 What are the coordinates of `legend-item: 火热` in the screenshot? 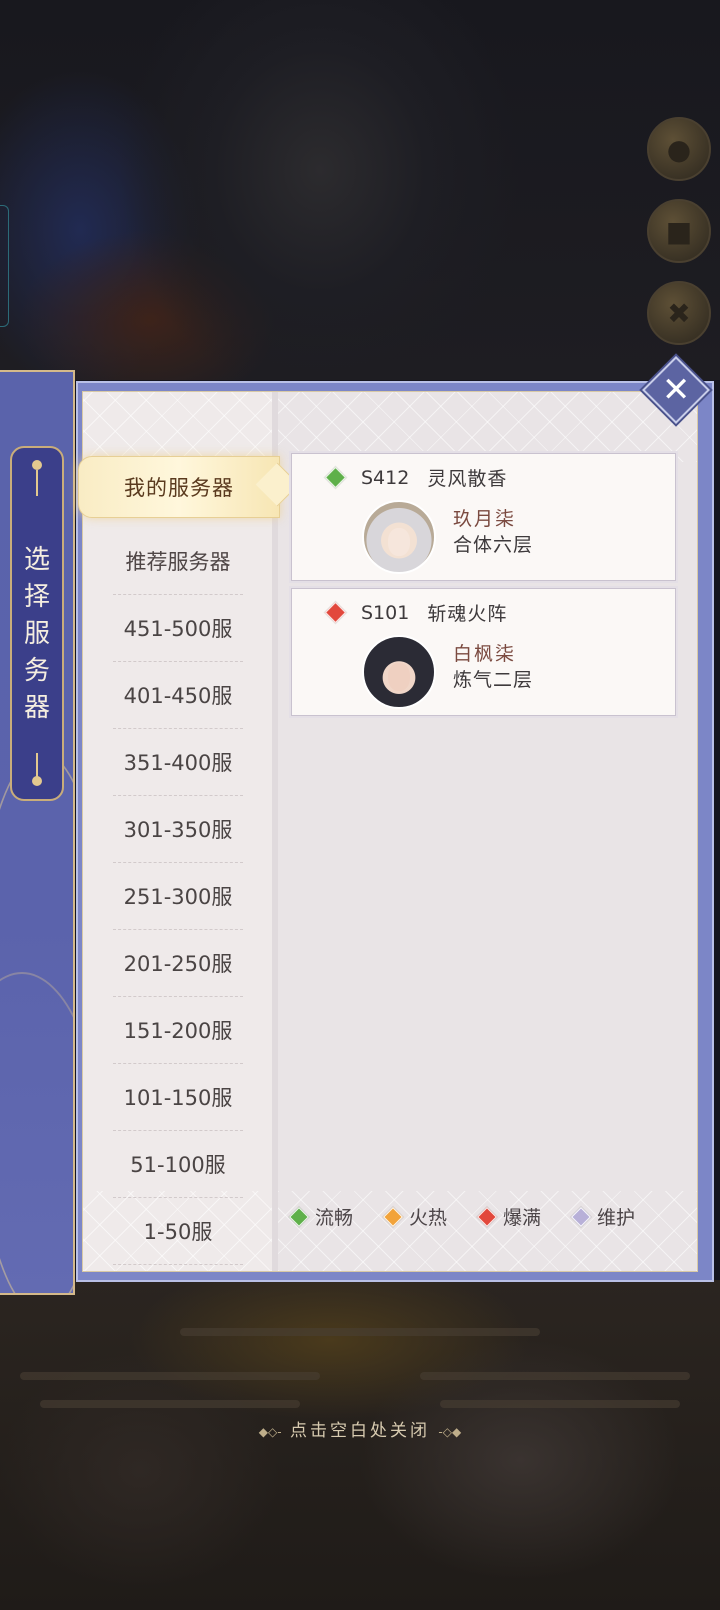 It's located at (415, 1216).